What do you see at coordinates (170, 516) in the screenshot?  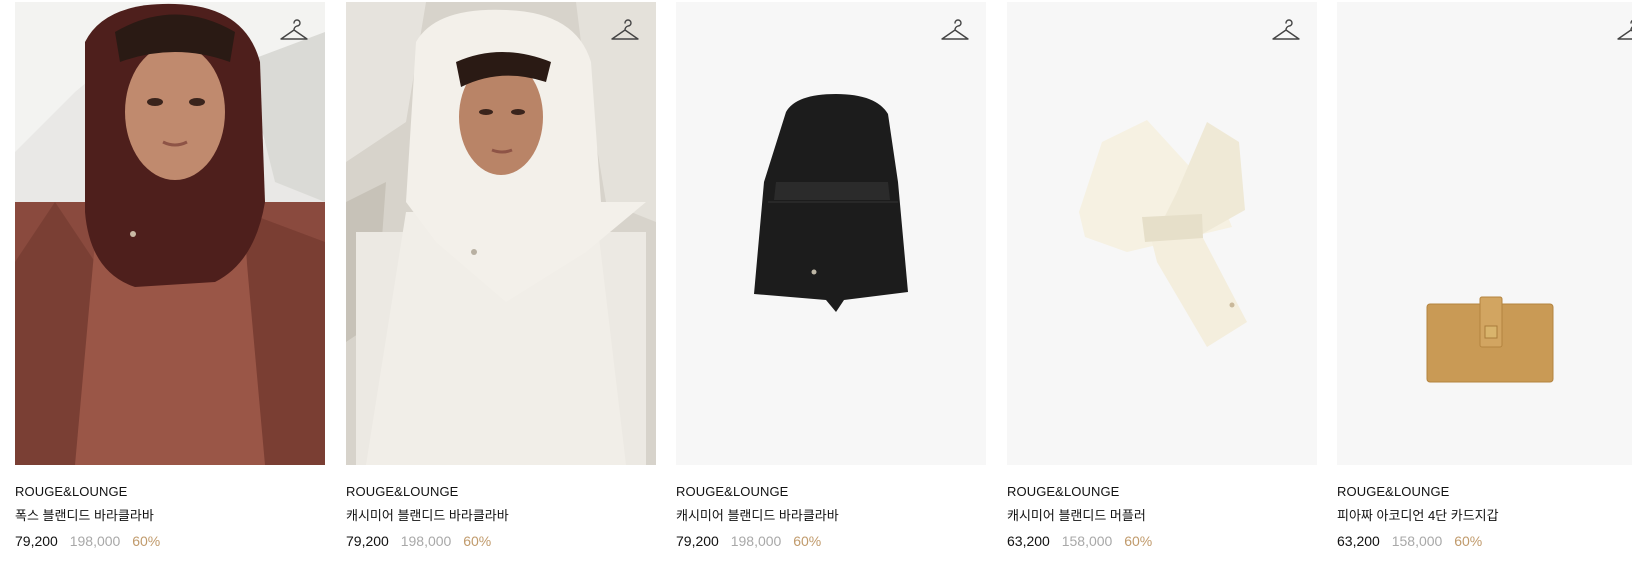 I see `product-name: 폭스 블랜디드 바라클라바` at bounding box center [170, 516].